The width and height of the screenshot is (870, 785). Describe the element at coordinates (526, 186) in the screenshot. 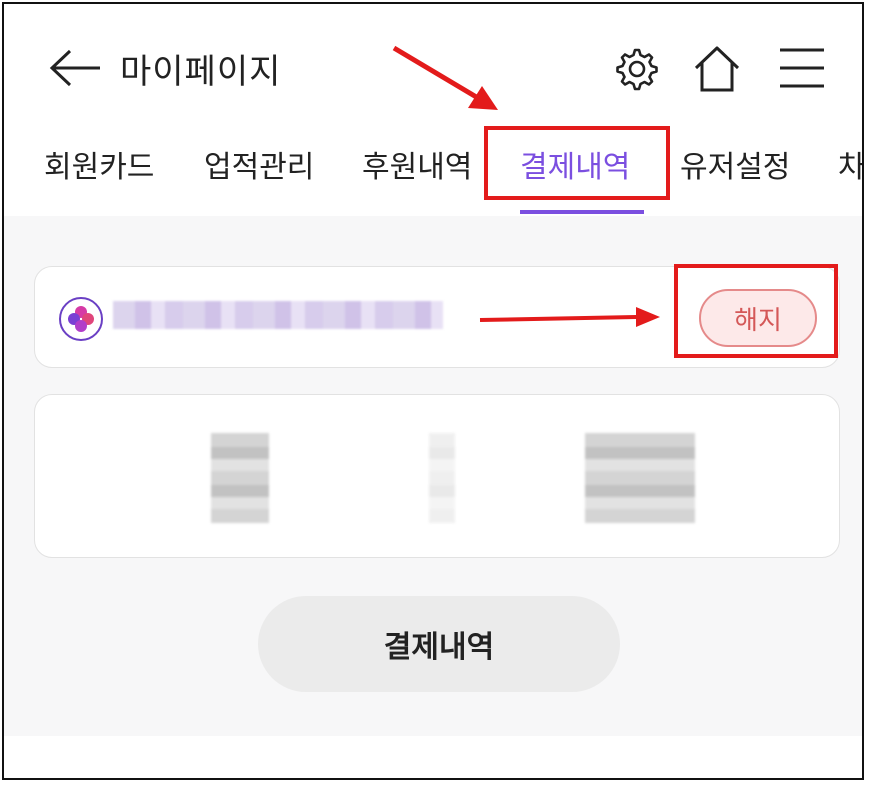

I see `annotation-arrow-icon` at that location.